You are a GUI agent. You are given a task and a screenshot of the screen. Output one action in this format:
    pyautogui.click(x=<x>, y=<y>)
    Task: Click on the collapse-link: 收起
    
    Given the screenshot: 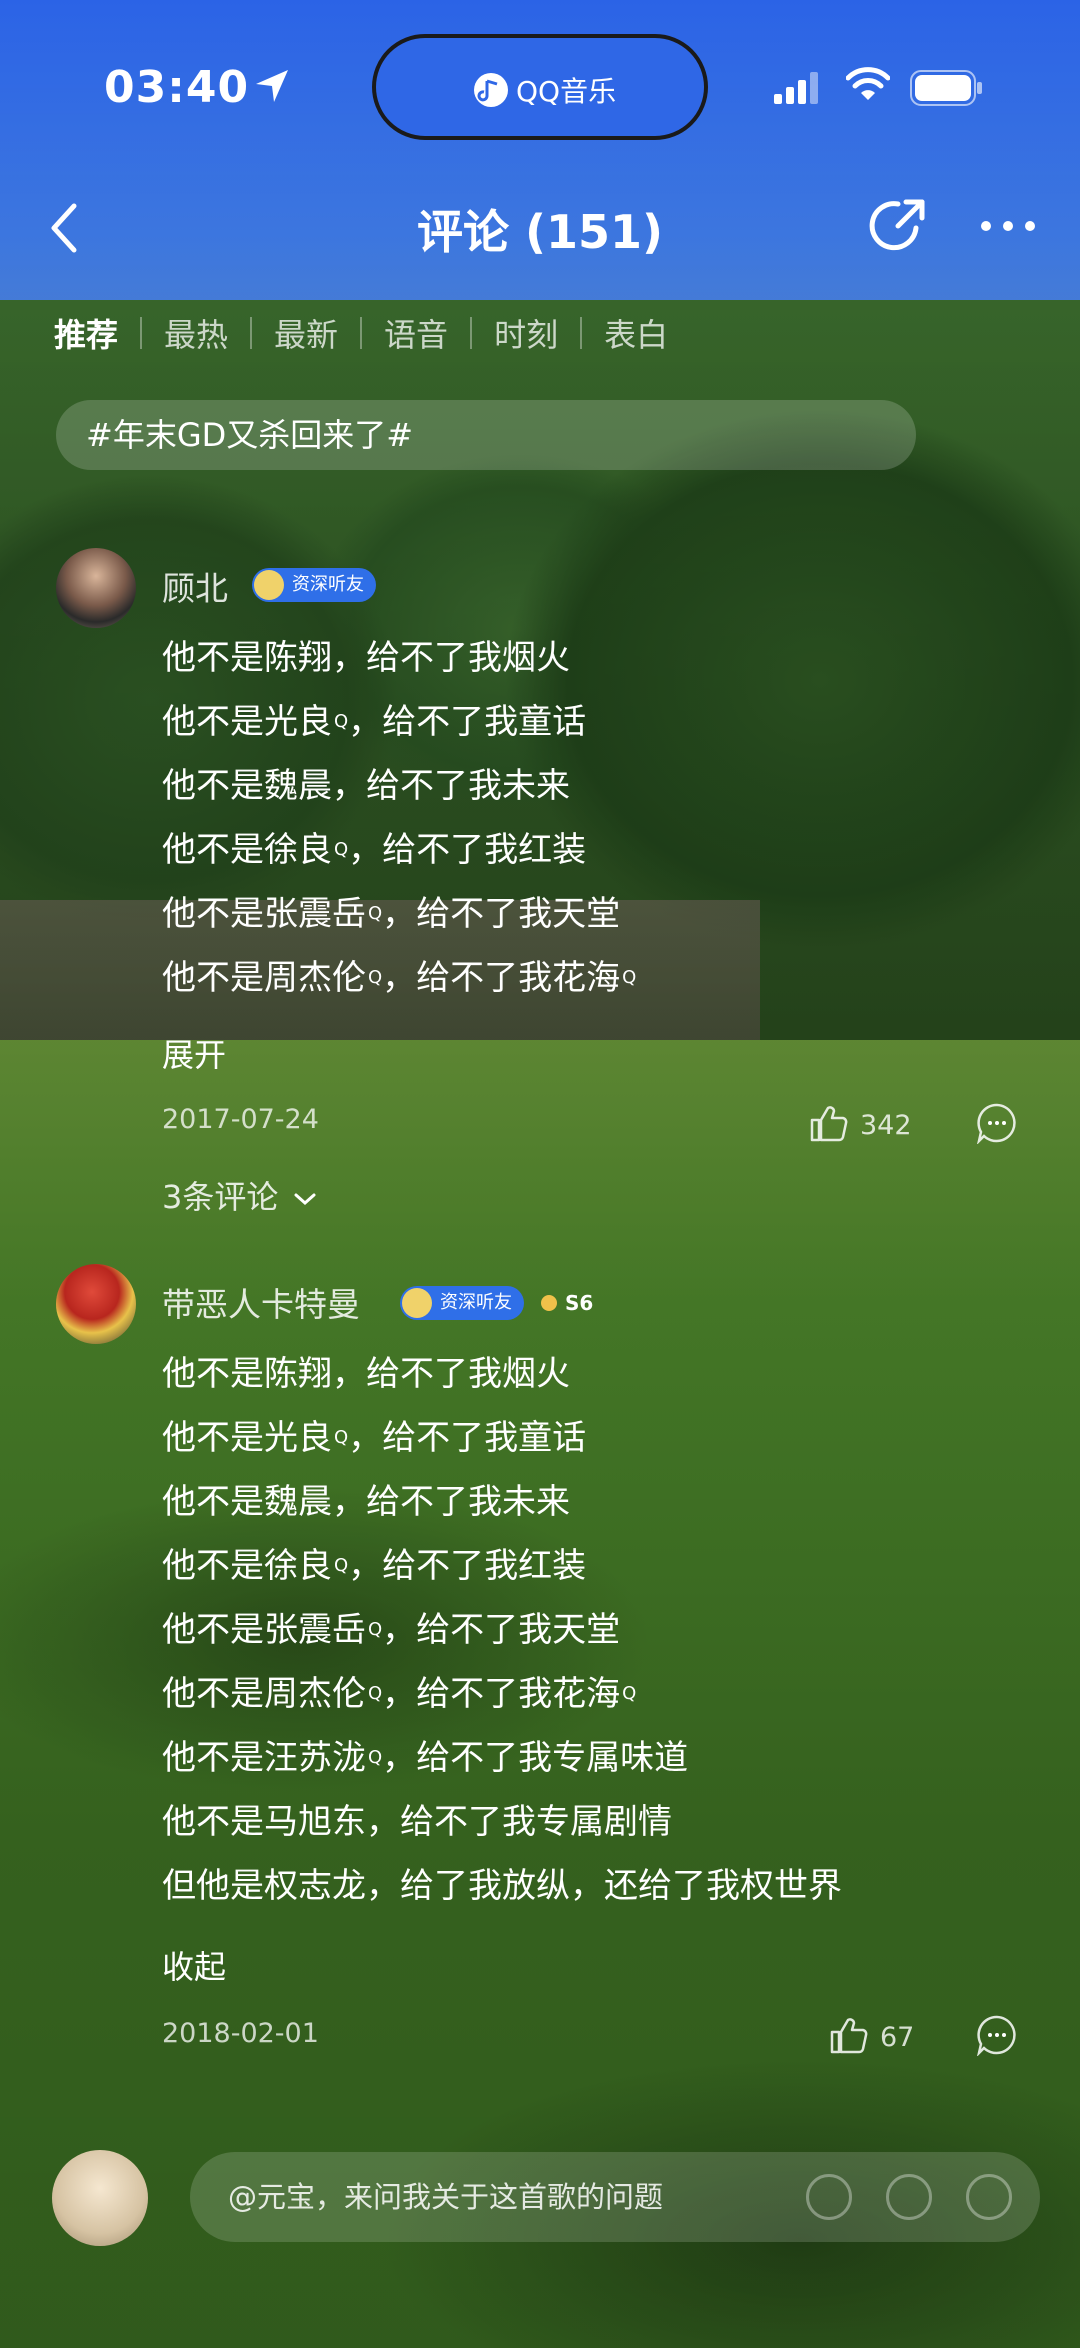 What is the action you would take?
    pyautogui.click(x=194, y=1965)
    